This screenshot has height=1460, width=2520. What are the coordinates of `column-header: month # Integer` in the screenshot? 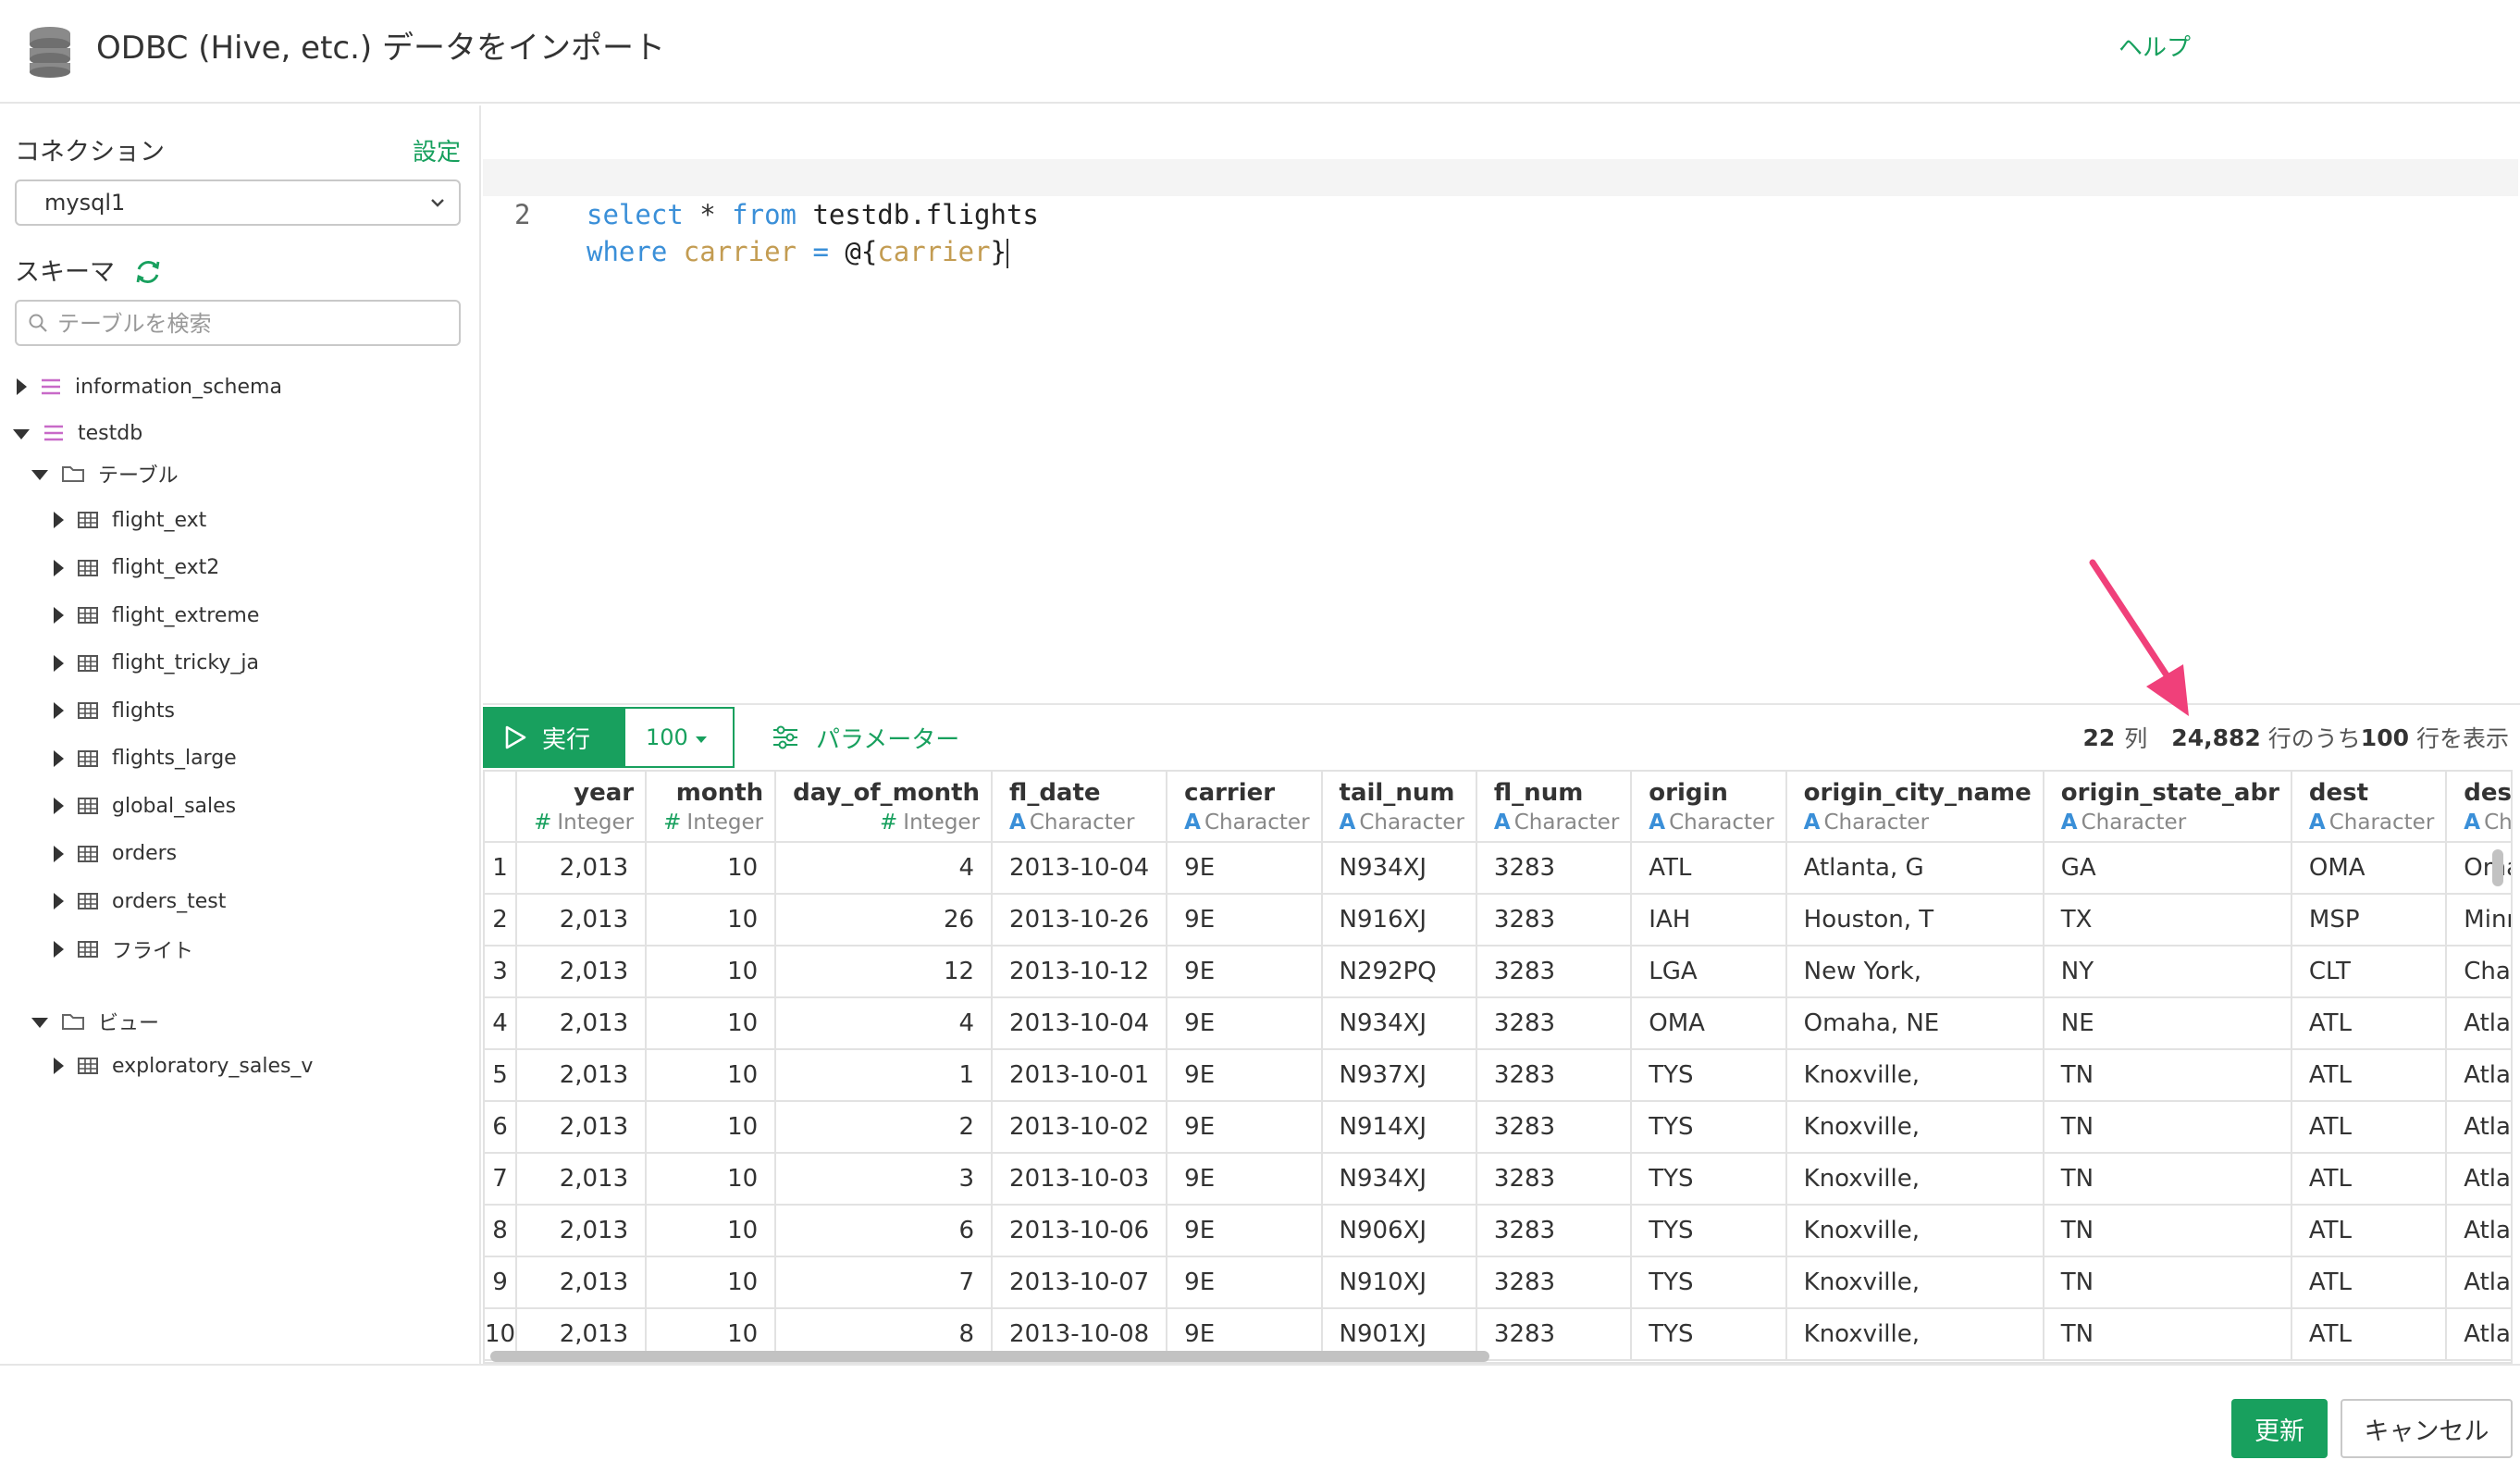 It's located at (711, 807).